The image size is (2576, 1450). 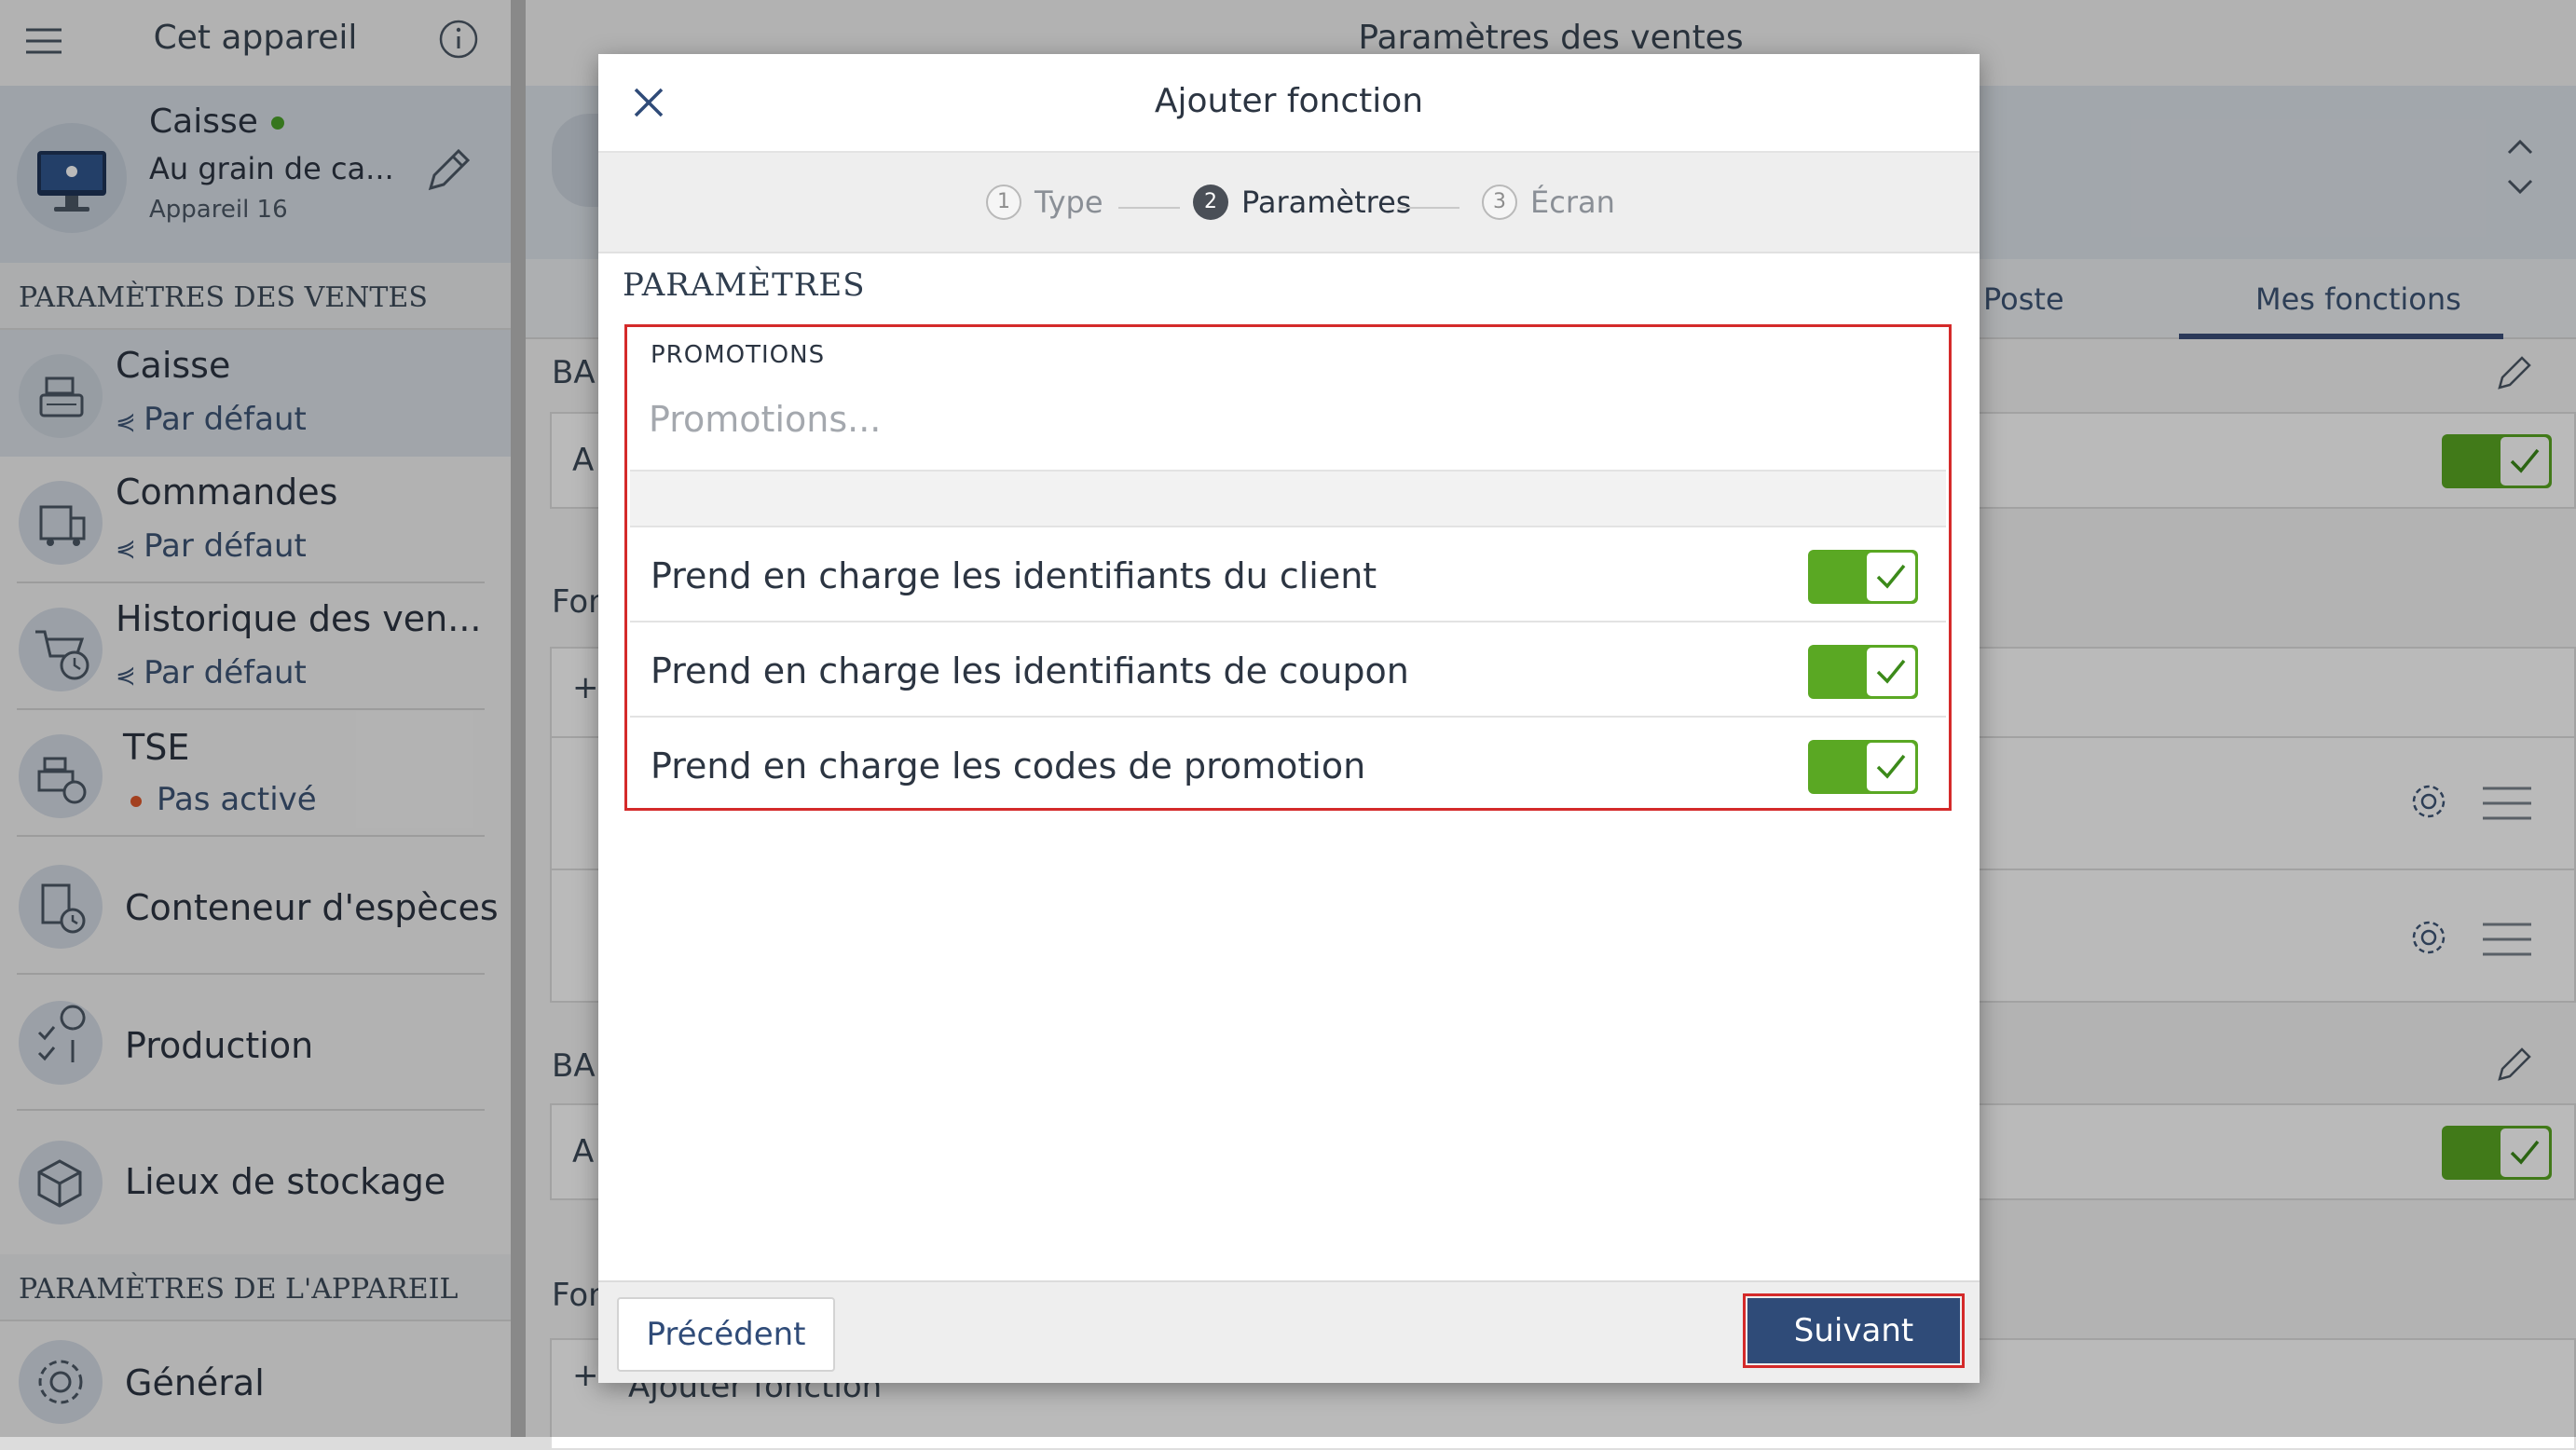 What do you see at coordinates (726, 1335) in the screenshot?
I see `previous-button: Précédent` at bounding box center [726, 1335].